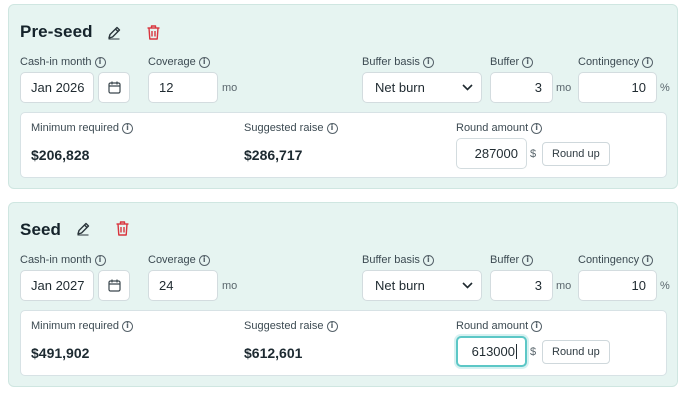  I want to click on coverage-input: 24, so click(183, 285).